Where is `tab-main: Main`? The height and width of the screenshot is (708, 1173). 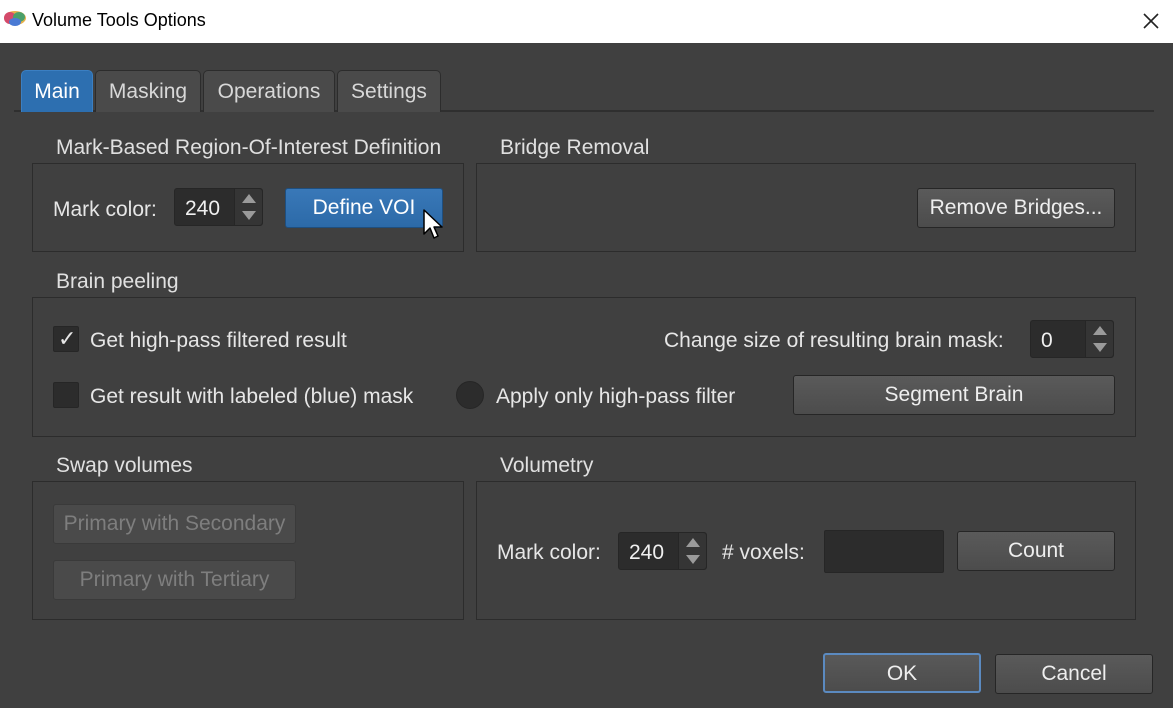 tab-main: Main is located at coordinates (57, 91).